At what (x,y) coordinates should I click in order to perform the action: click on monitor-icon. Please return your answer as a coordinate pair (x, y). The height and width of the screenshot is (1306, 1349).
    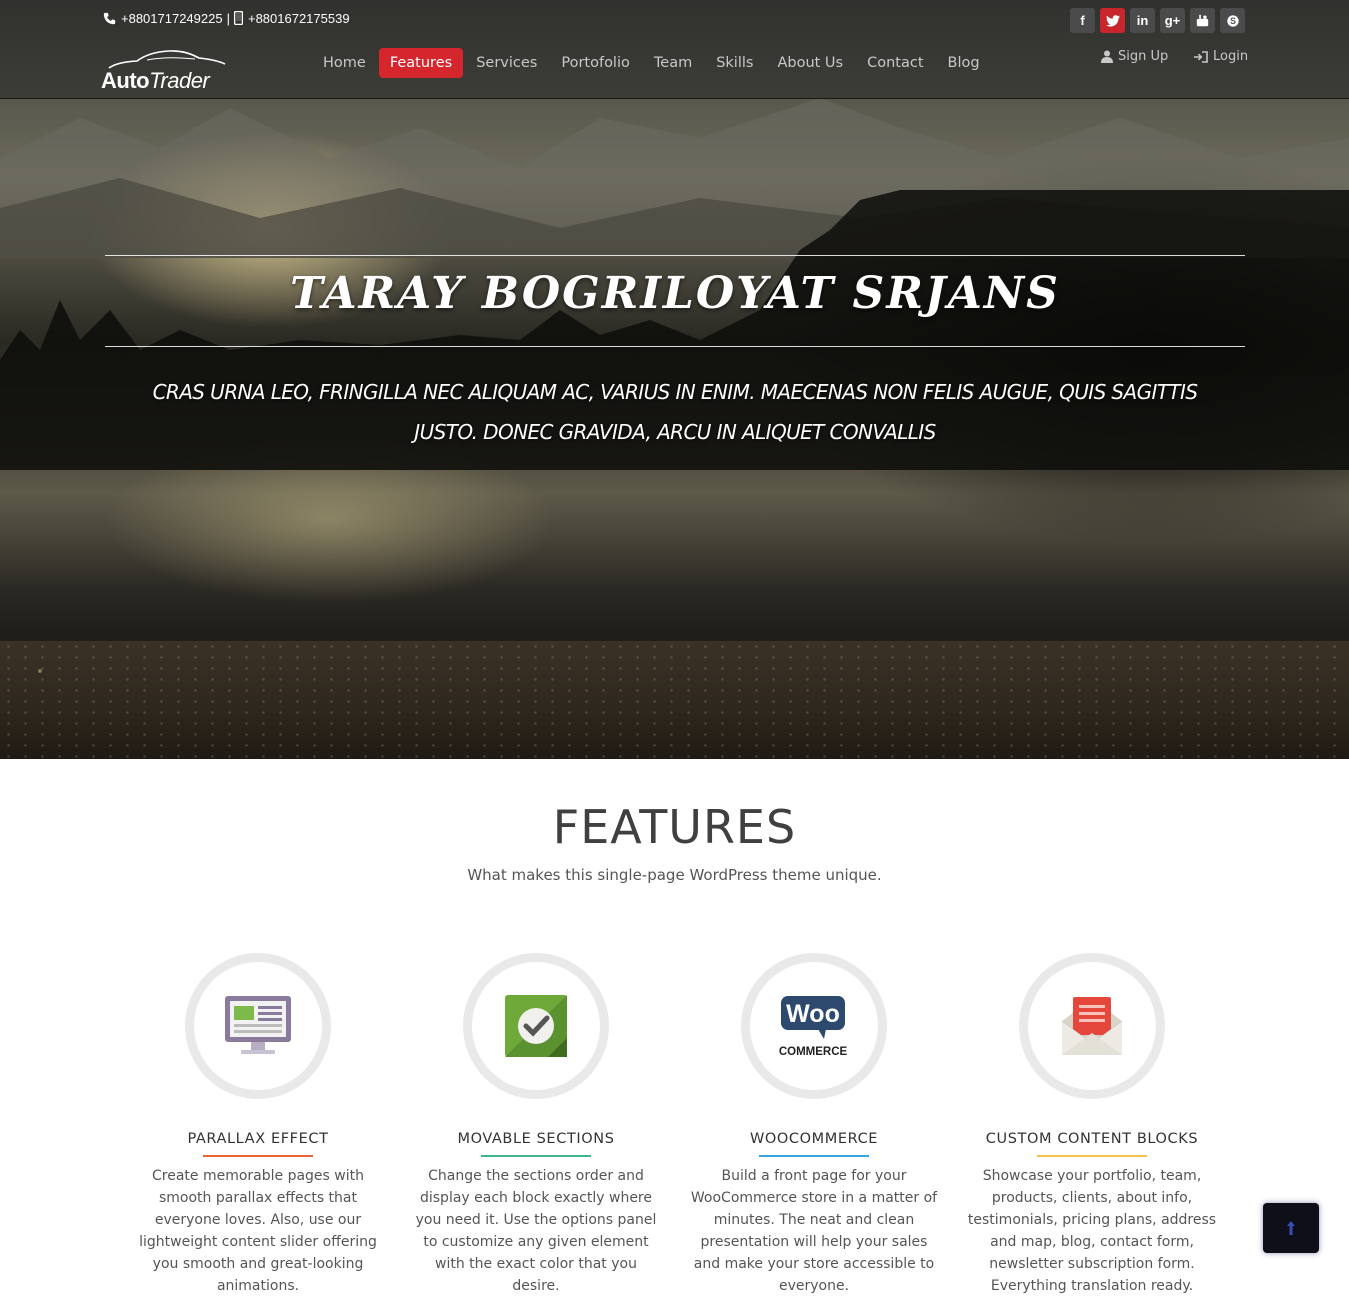
    Looking at the image, I should click on (258, 1025).